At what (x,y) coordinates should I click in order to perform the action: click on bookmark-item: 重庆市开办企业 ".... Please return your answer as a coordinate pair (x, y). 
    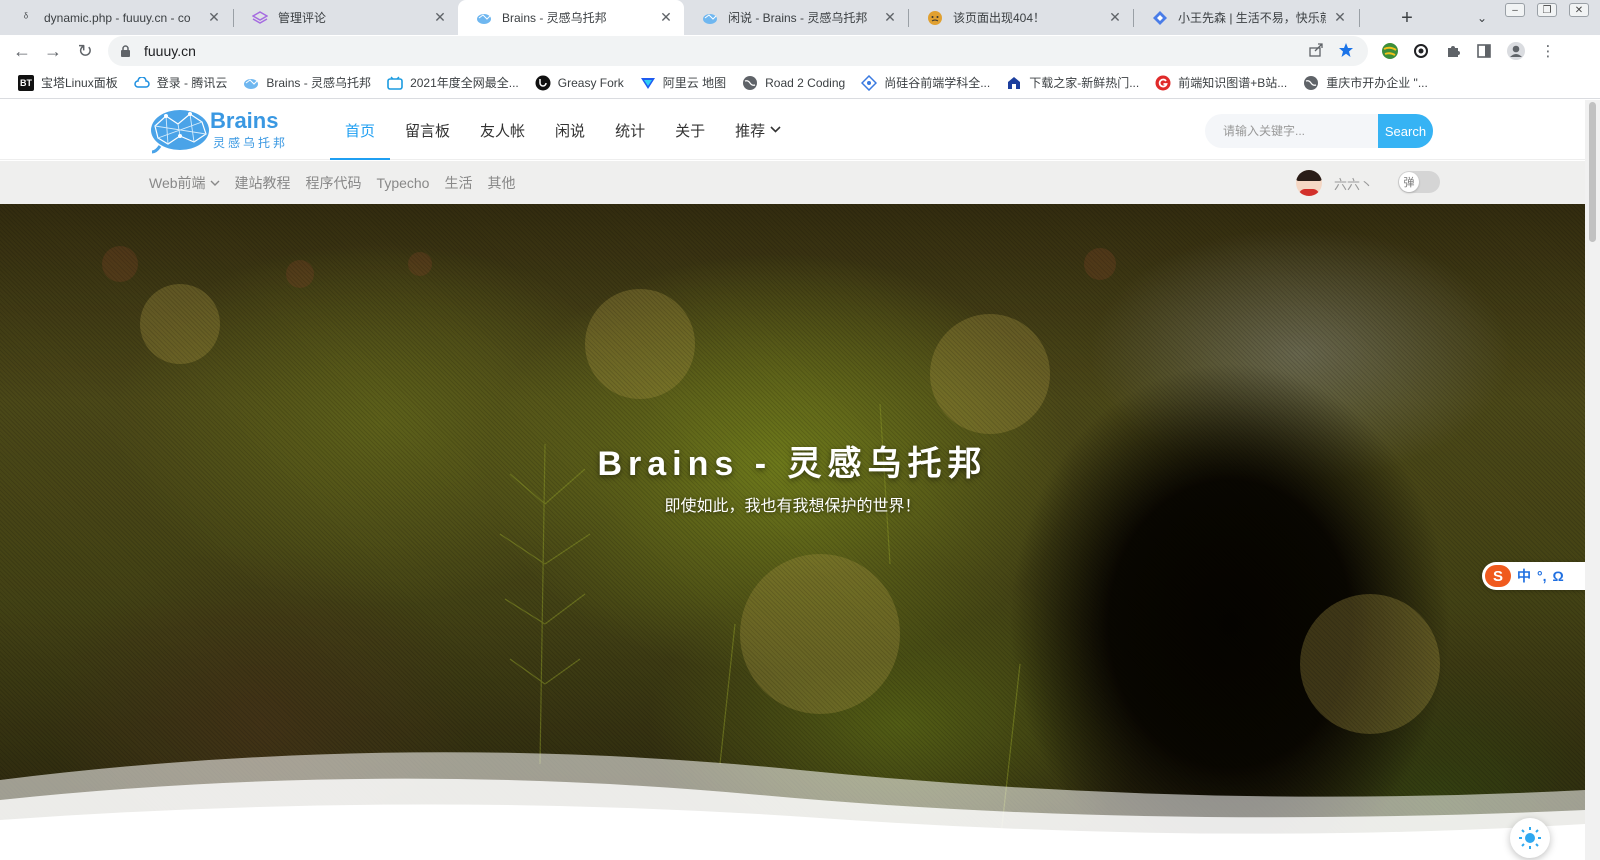
    Looking at the image, I should click on (1365, 83).